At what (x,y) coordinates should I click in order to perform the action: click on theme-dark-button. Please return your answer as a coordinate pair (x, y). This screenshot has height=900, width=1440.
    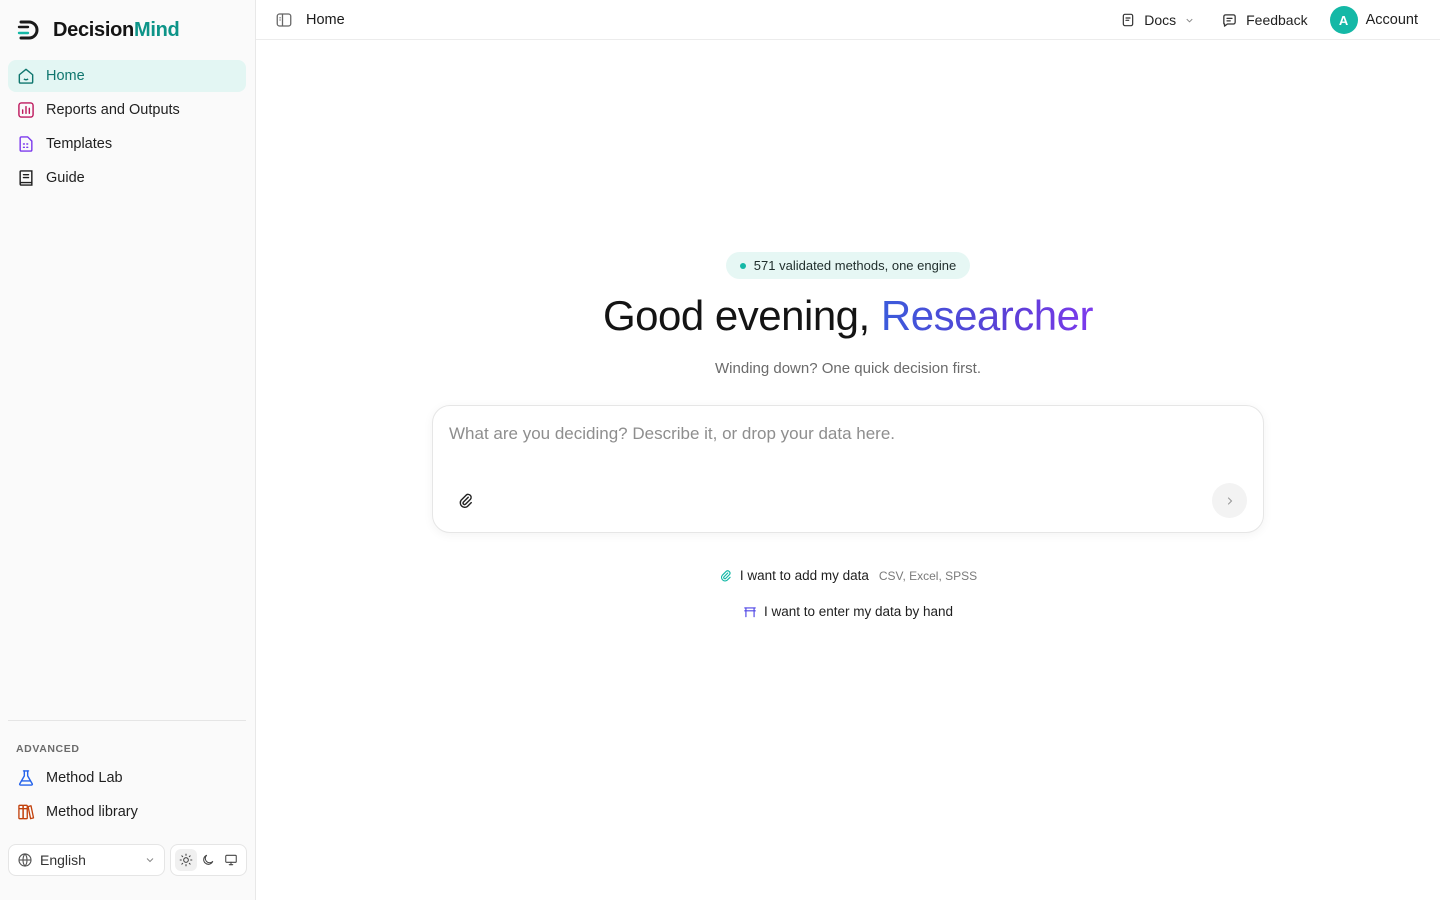
    Looking at the image, I should click on (208, 860).